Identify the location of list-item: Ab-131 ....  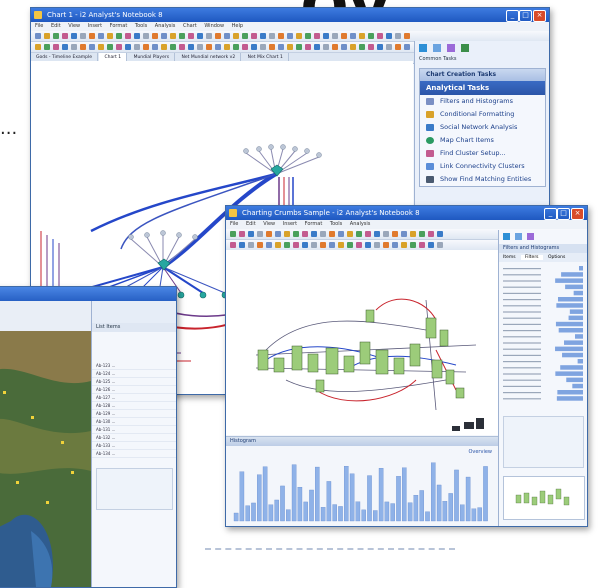
(134, 430).